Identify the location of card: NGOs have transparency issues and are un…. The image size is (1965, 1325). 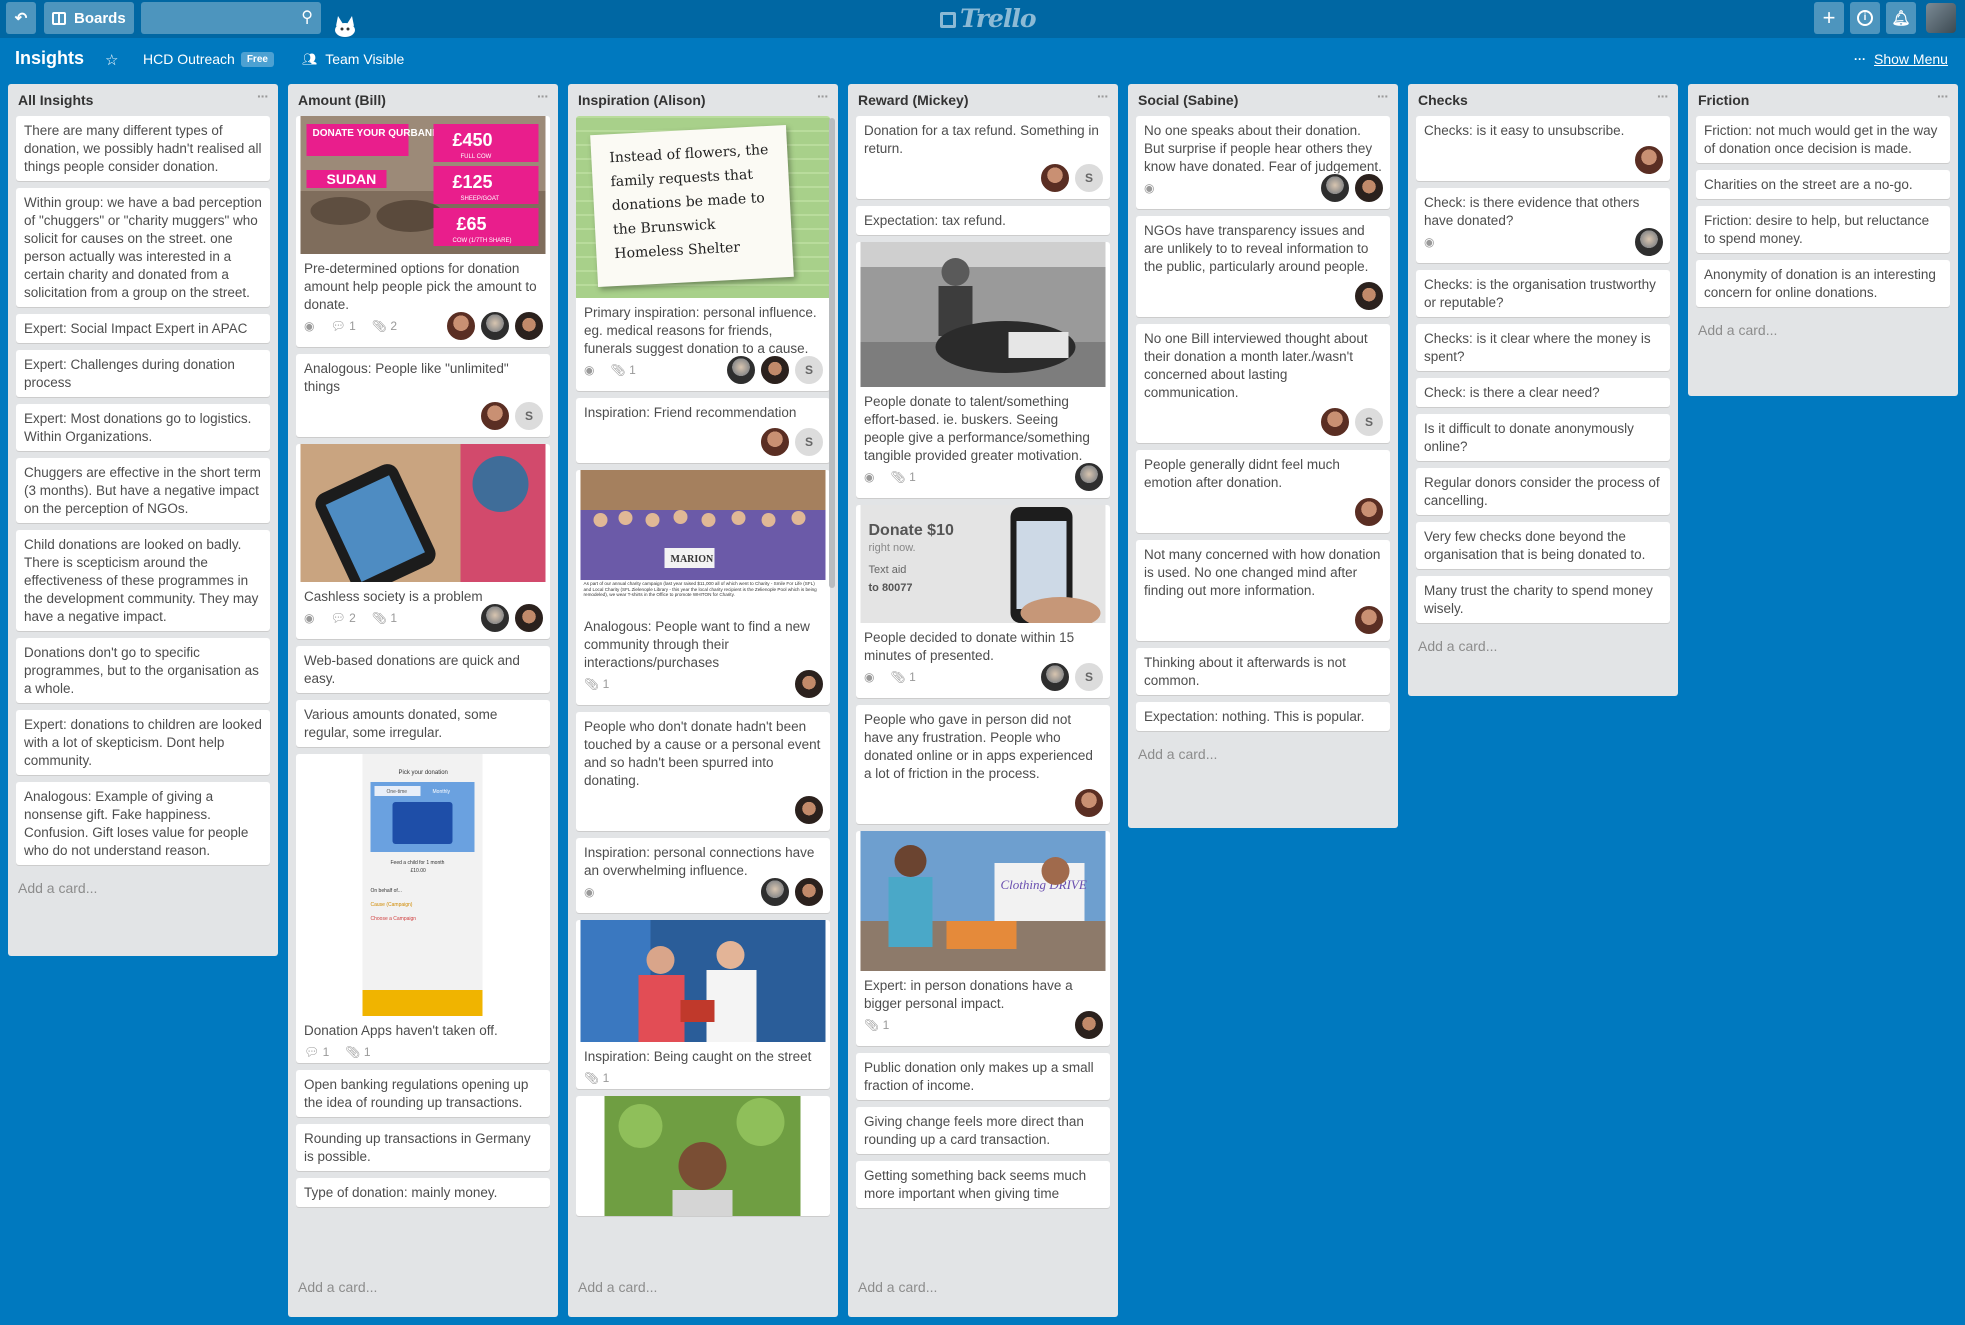
(1263, 266).